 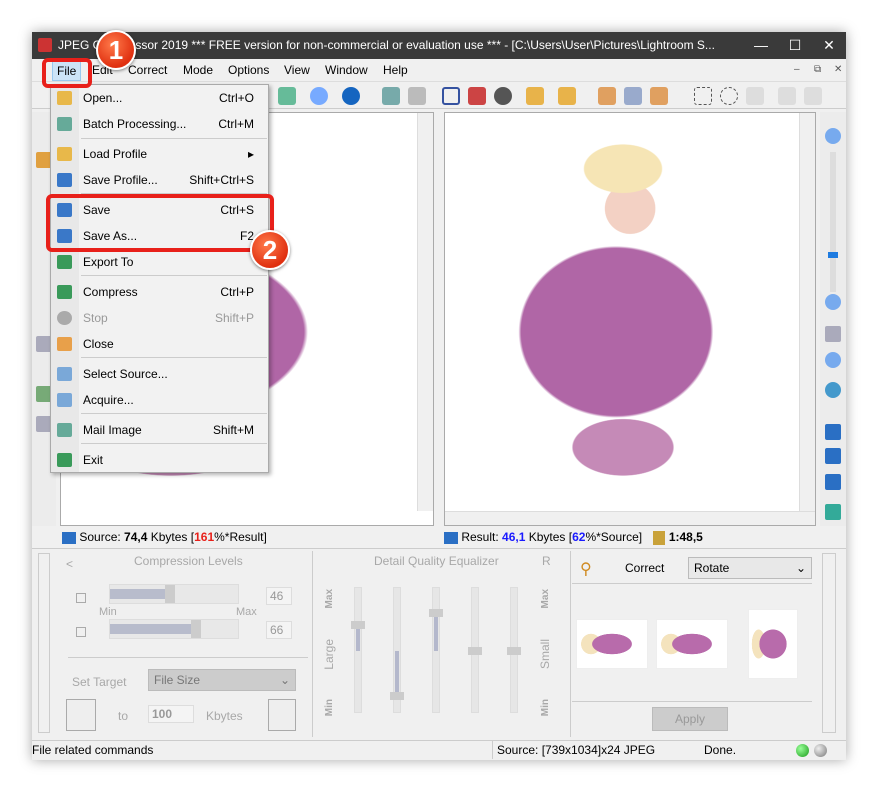 What do you see at coordinates (633, 96) in the screenshot?
I see `zoom-select-icon` at bounding box center [633, 96].